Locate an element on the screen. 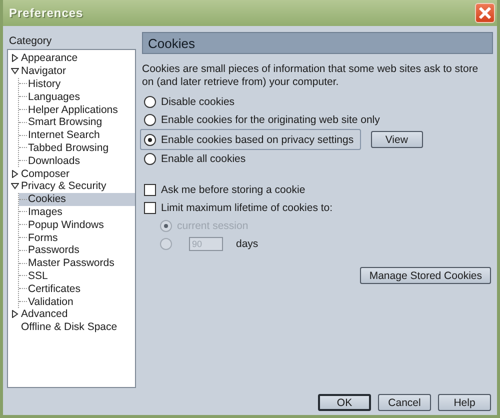  close-button is located at coordinates (485, 13).